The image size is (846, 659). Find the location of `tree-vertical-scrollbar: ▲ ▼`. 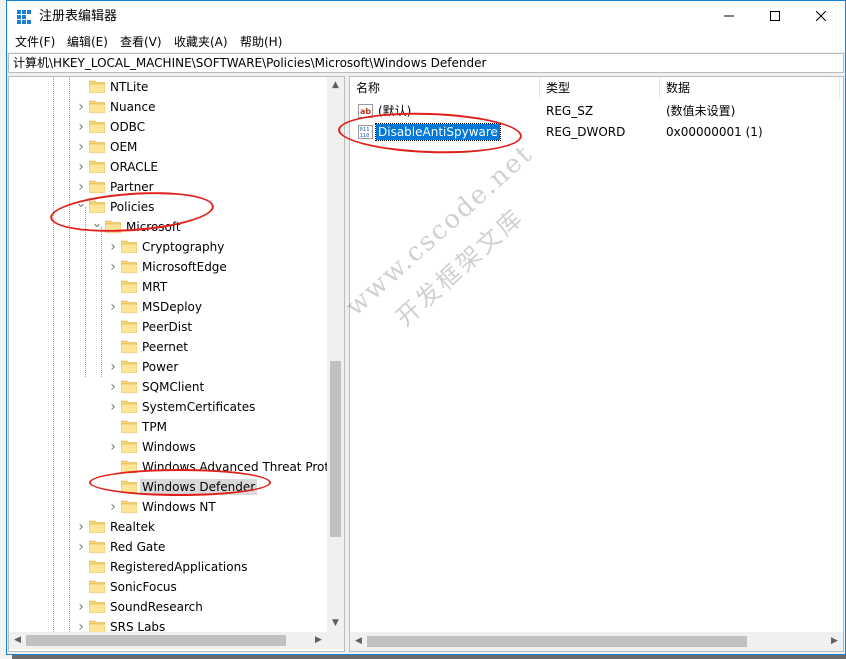

tree-vertical-scrollbar: ▲ ▼ is located at coordinates (335, 354).